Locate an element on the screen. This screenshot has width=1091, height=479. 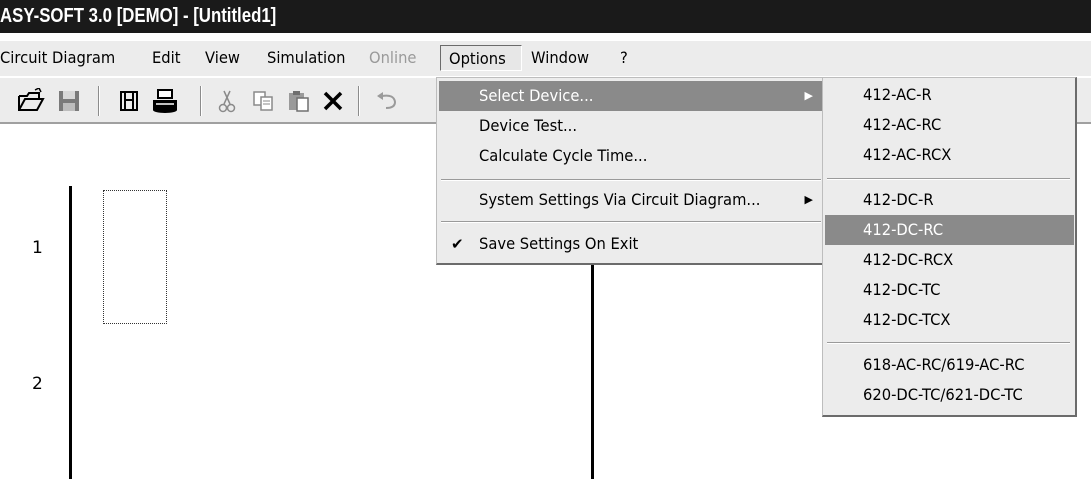
menu-online: Online is located at coordinates (395, 58).